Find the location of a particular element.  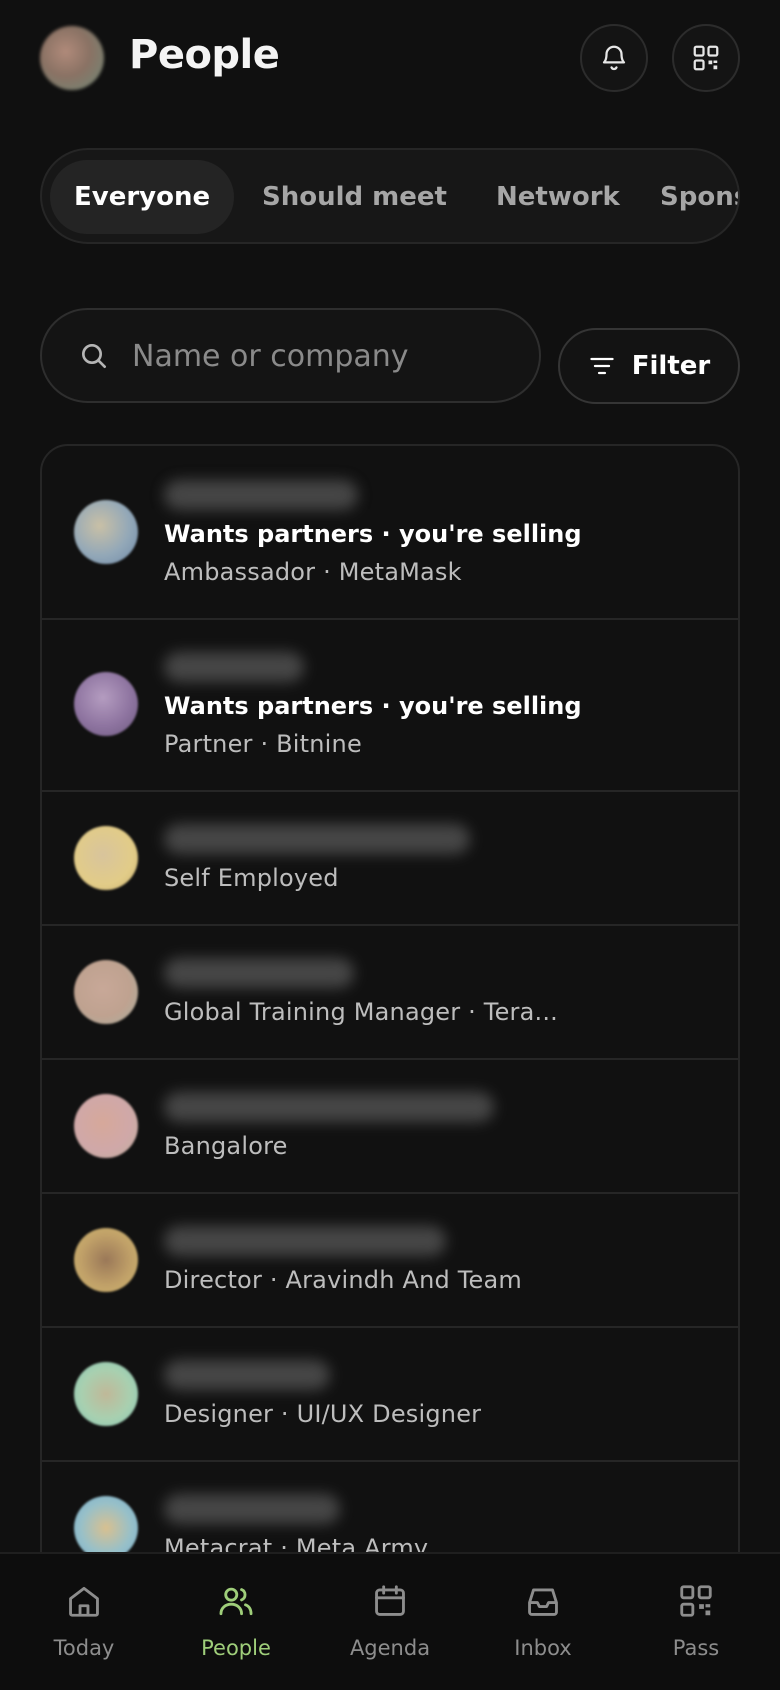

person-detail: Bangalore is located at coordinates (226, 1146).